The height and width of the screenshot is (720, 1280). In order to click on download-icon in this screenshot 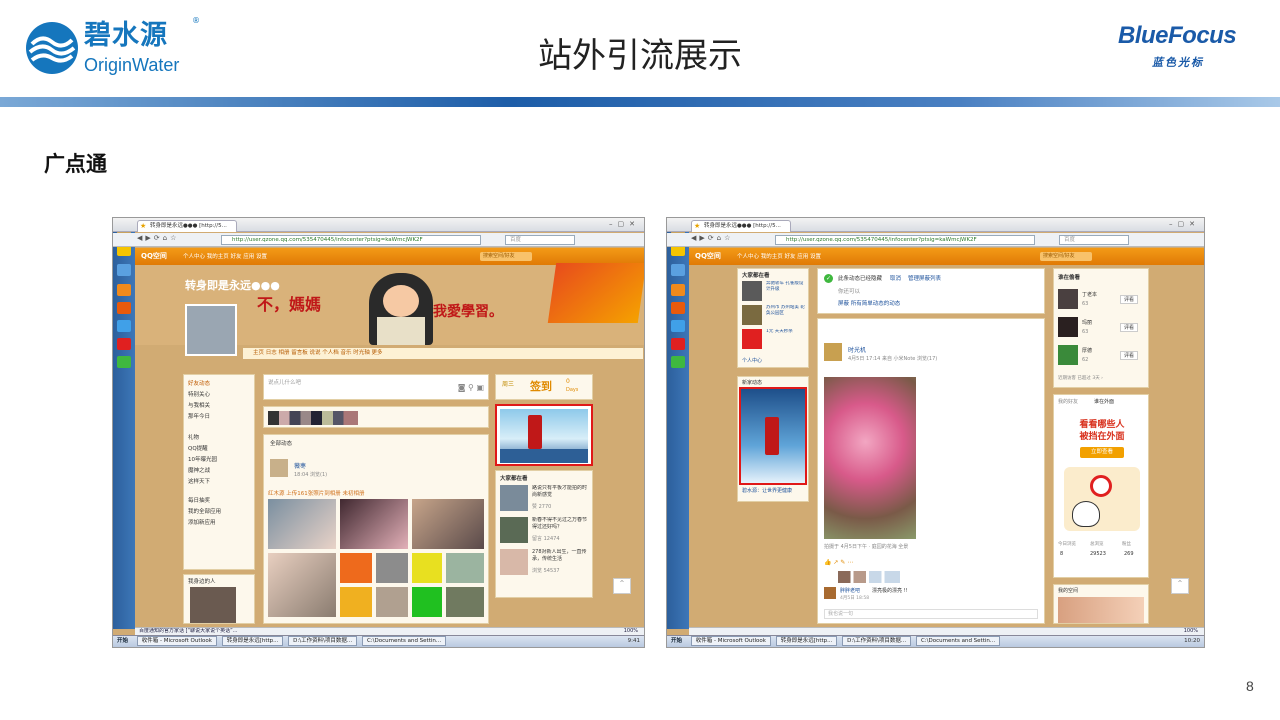, I will do `click(678, 270)`.